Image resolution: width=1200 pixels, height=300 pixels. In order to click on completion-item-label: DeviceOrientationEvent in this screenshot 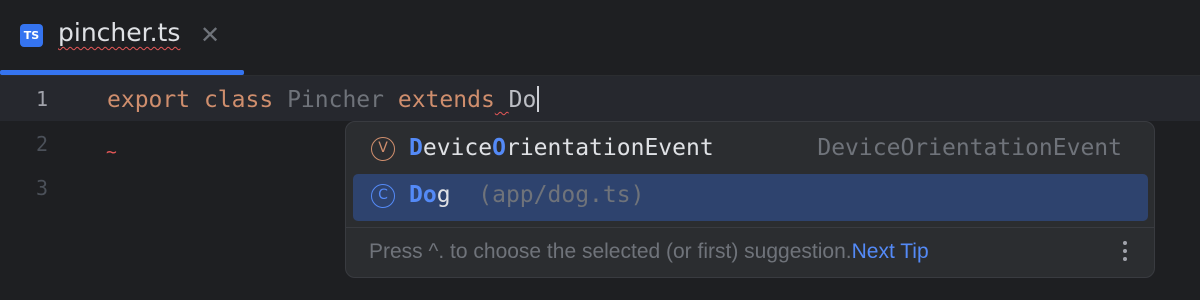, I will do `click(561, 148)`.